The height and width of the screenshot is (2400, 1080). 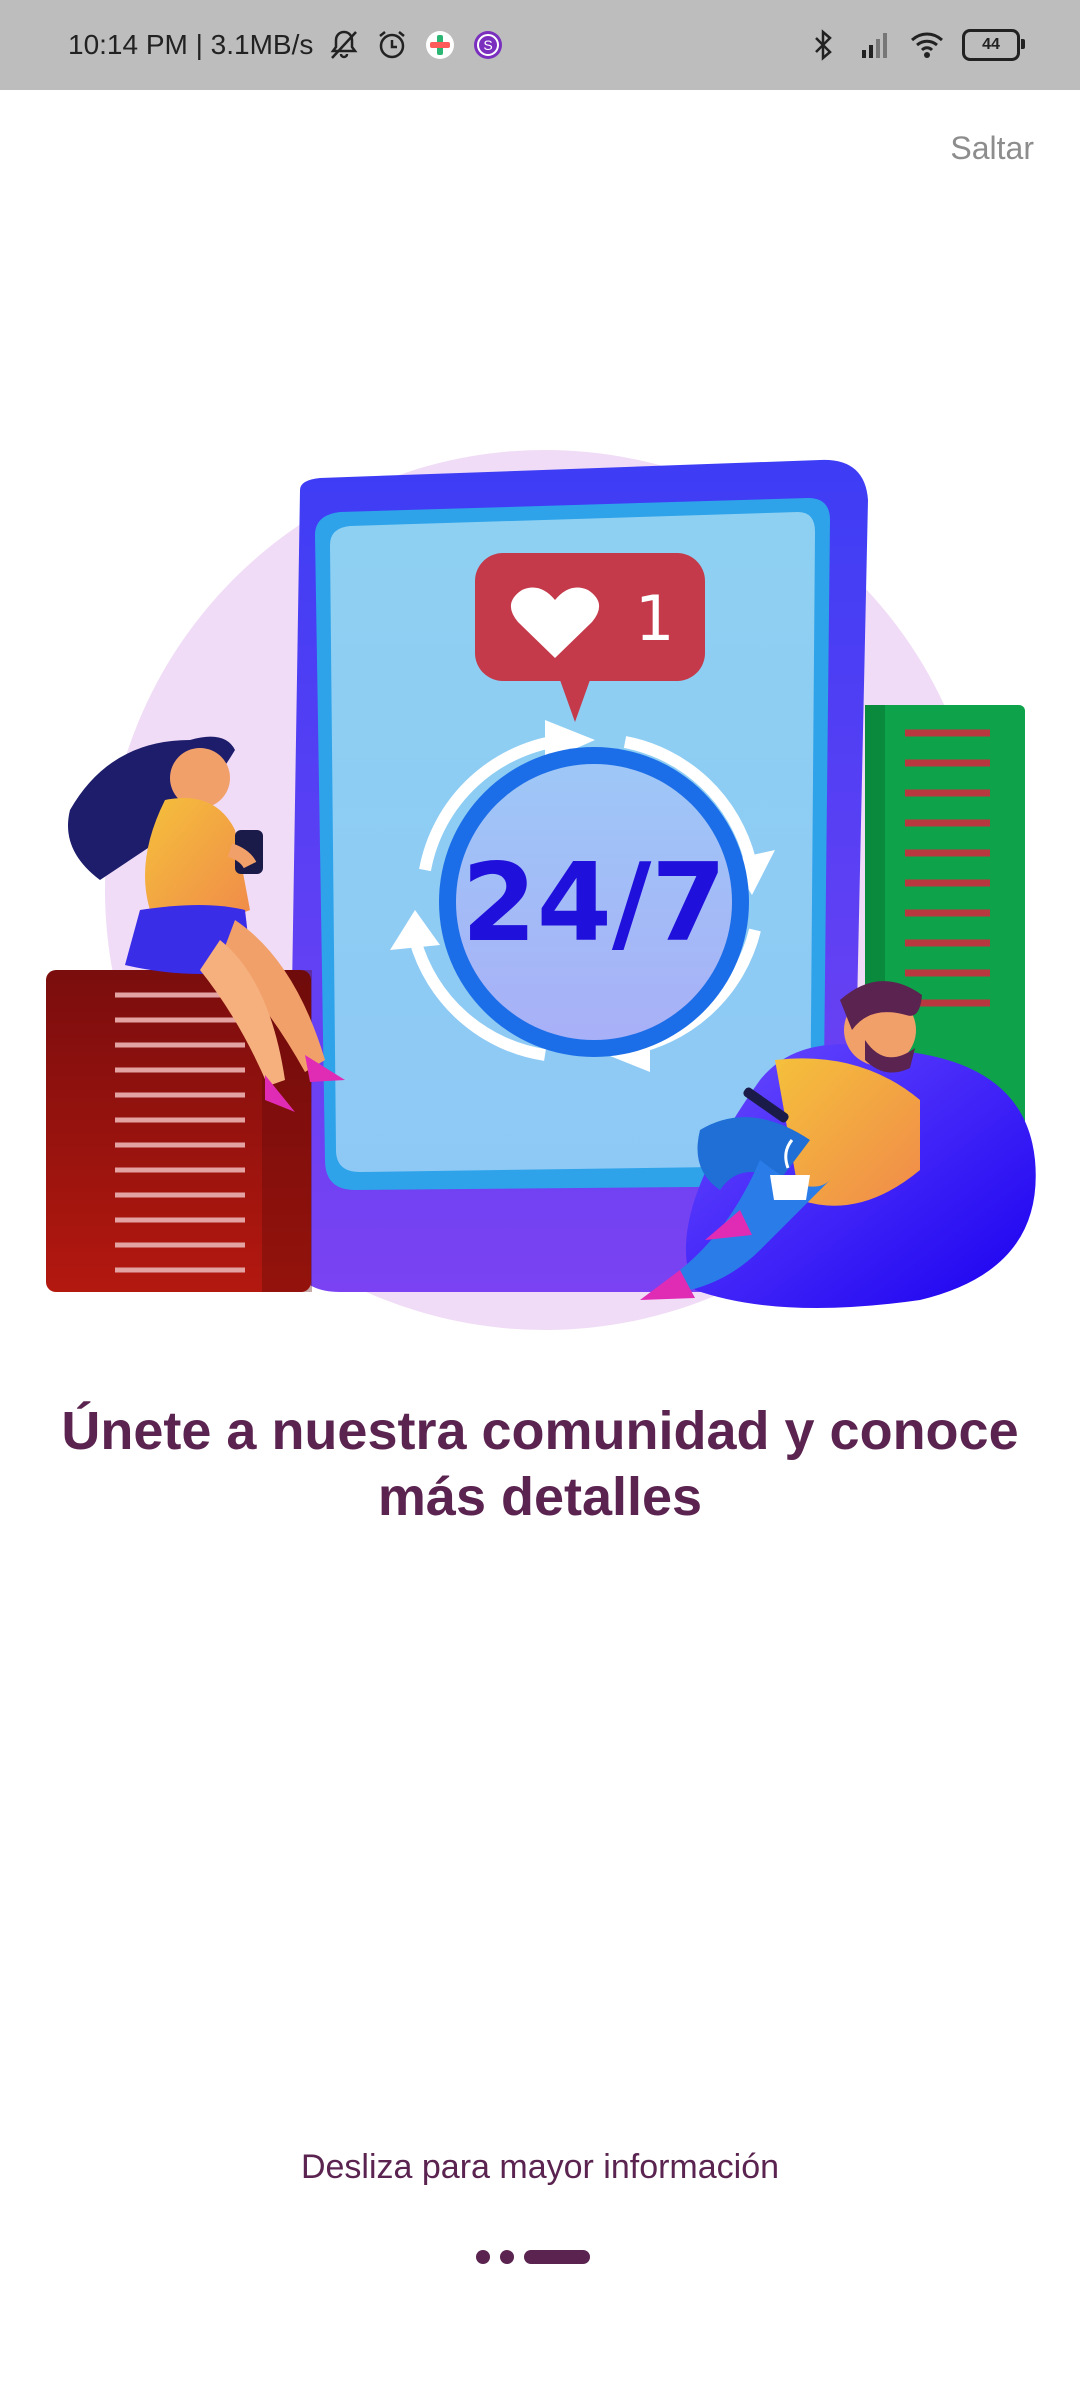 I want to click on app-s-icon: S, so click(x=488, y=45).